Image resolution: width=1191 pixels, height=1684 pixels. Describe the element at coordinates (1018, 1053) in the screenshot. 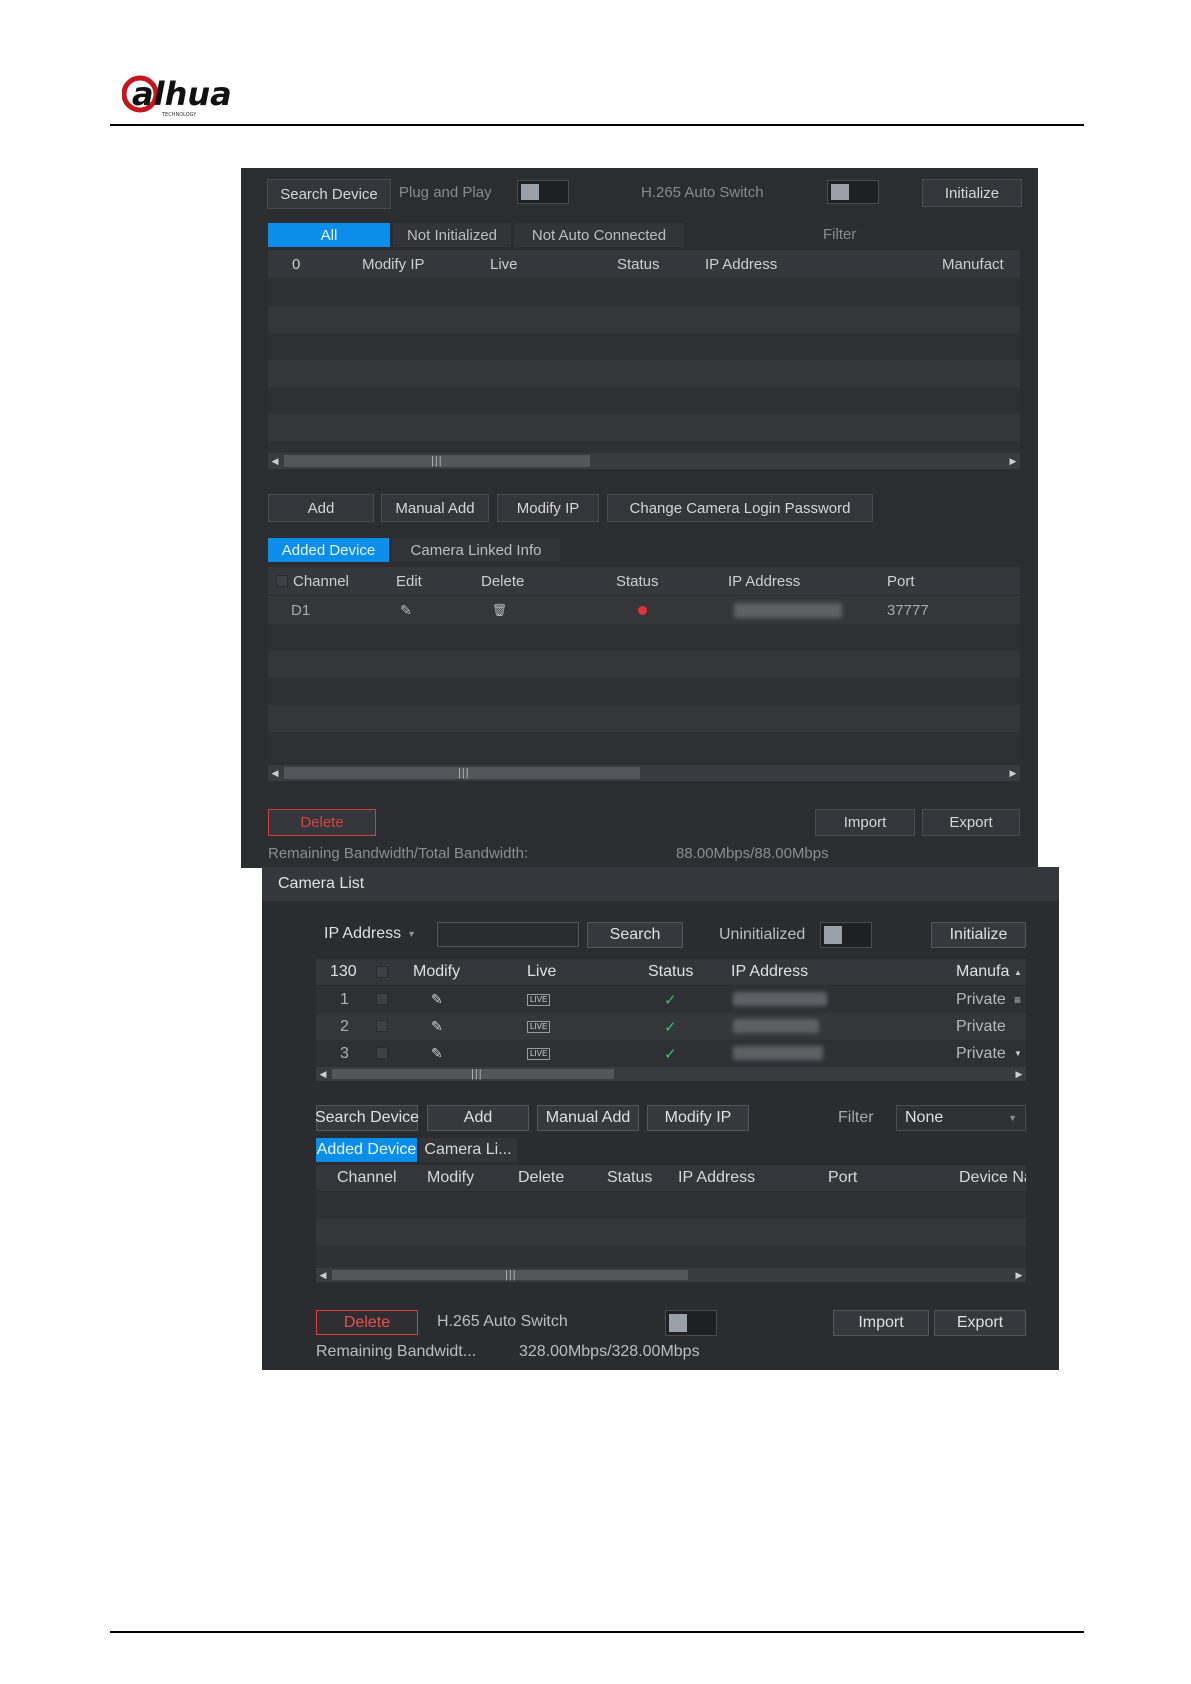

I see `scroll-down-icon: ▼` at that location.